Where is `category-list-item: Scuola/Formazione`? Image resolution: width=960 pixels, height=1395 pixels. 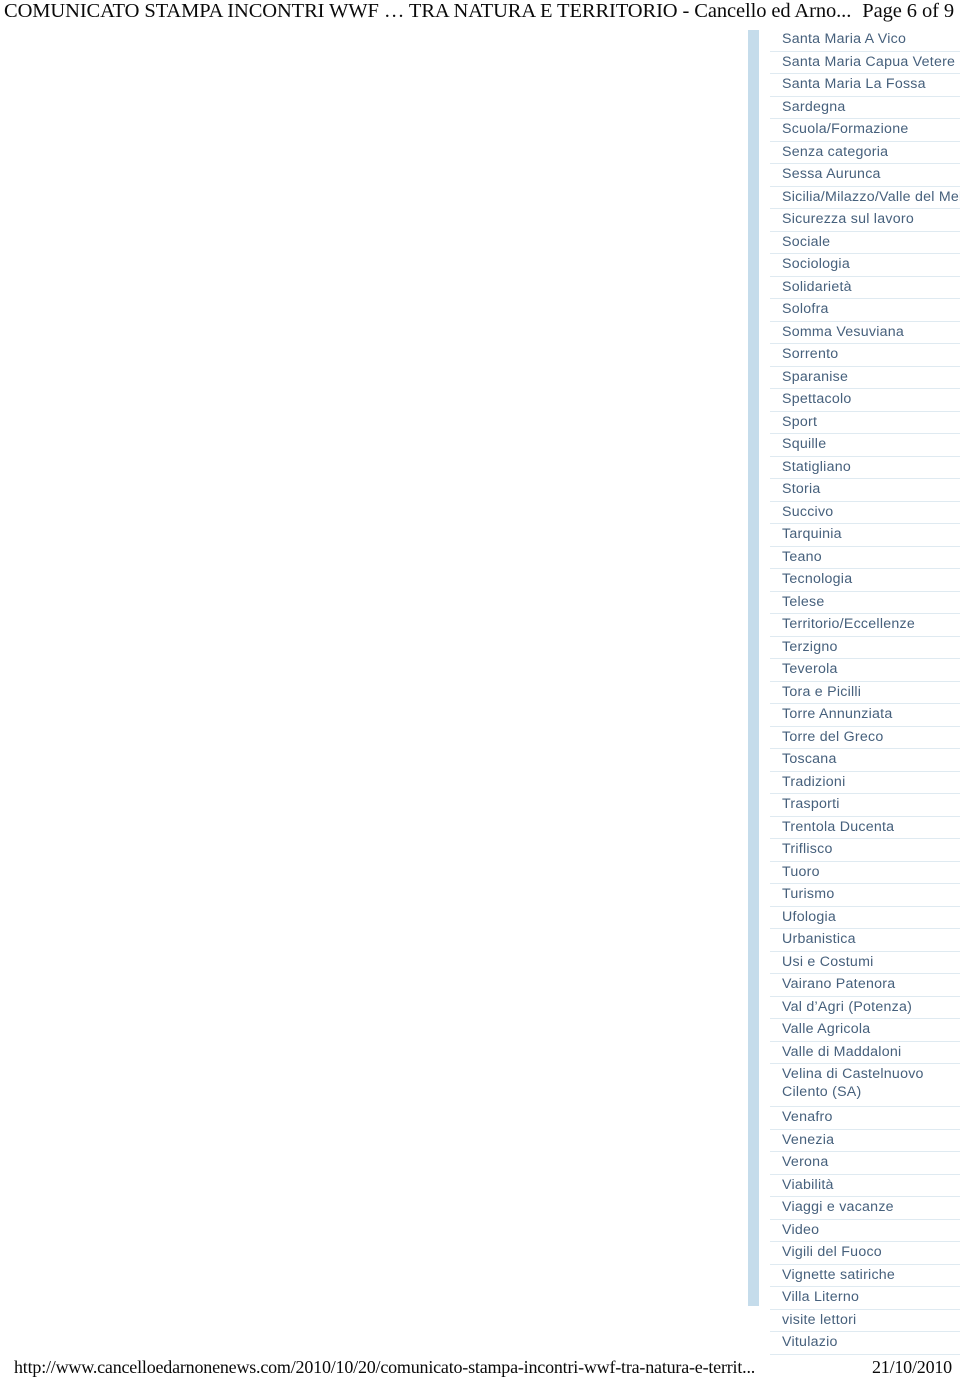 category-list-item: Scuola/Formazione is located at coordinates (865, 130).